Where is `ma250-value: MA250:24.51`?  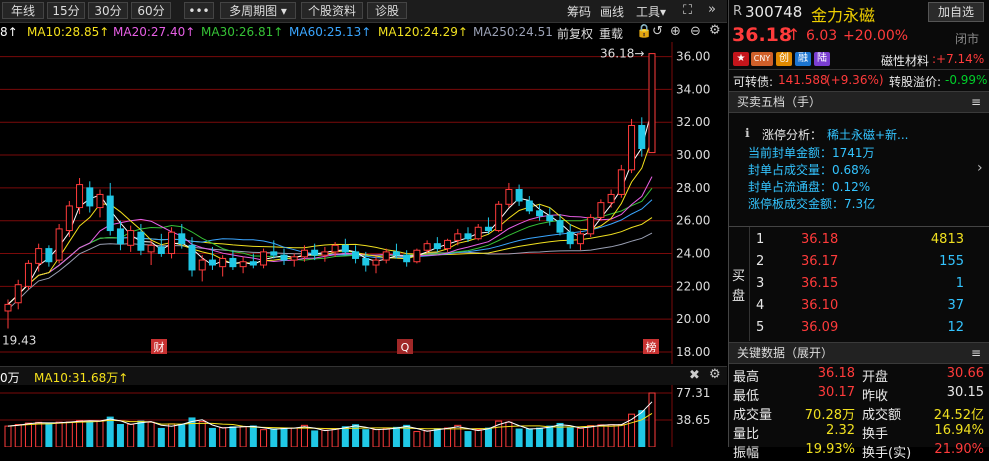
ma250-value: MA250:24.51 is located at coordinates (513, 32).